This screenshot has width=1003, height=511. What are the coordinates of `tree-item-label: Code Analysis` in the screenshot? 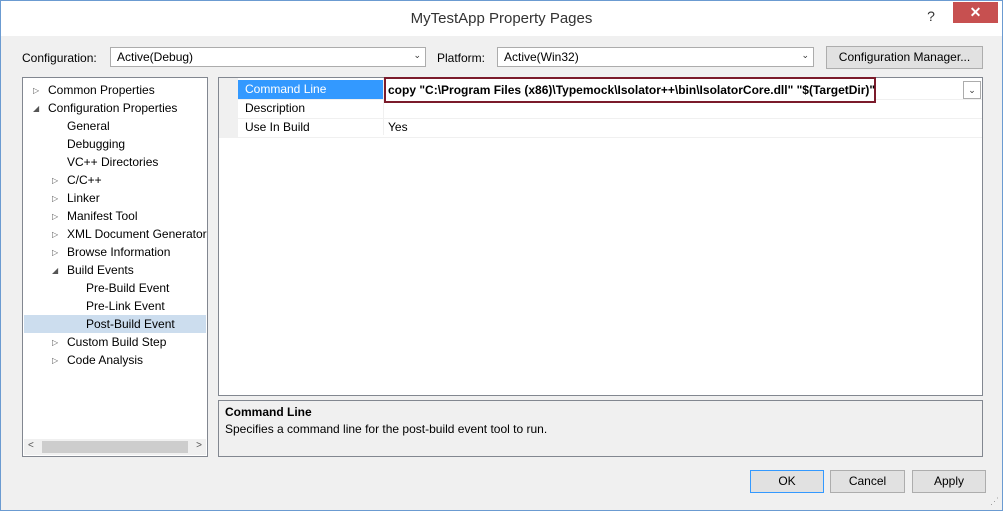 It's located at (105, 360).